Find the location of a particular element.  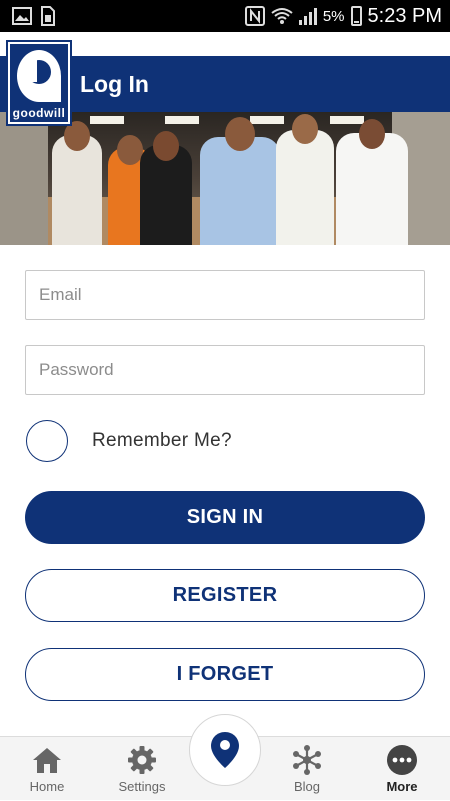

remember-me-radio is located at coordinates (47, 441).